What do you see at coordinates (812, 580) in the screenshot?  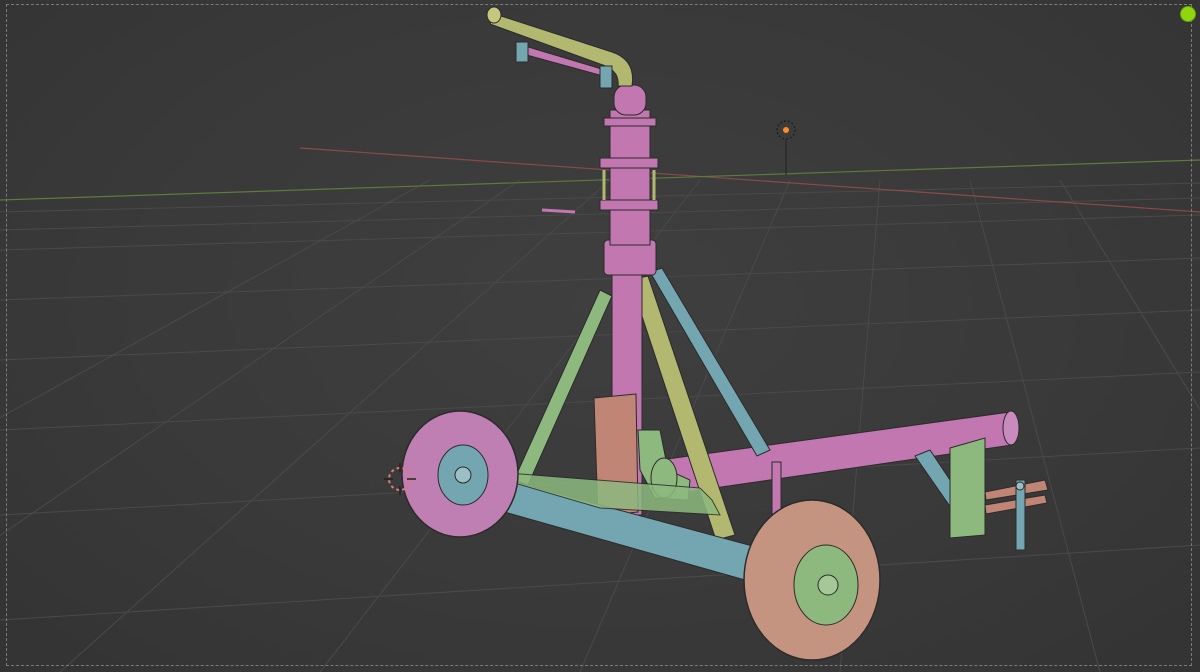 I see `right-wheel` at bounding box center [812, 580].